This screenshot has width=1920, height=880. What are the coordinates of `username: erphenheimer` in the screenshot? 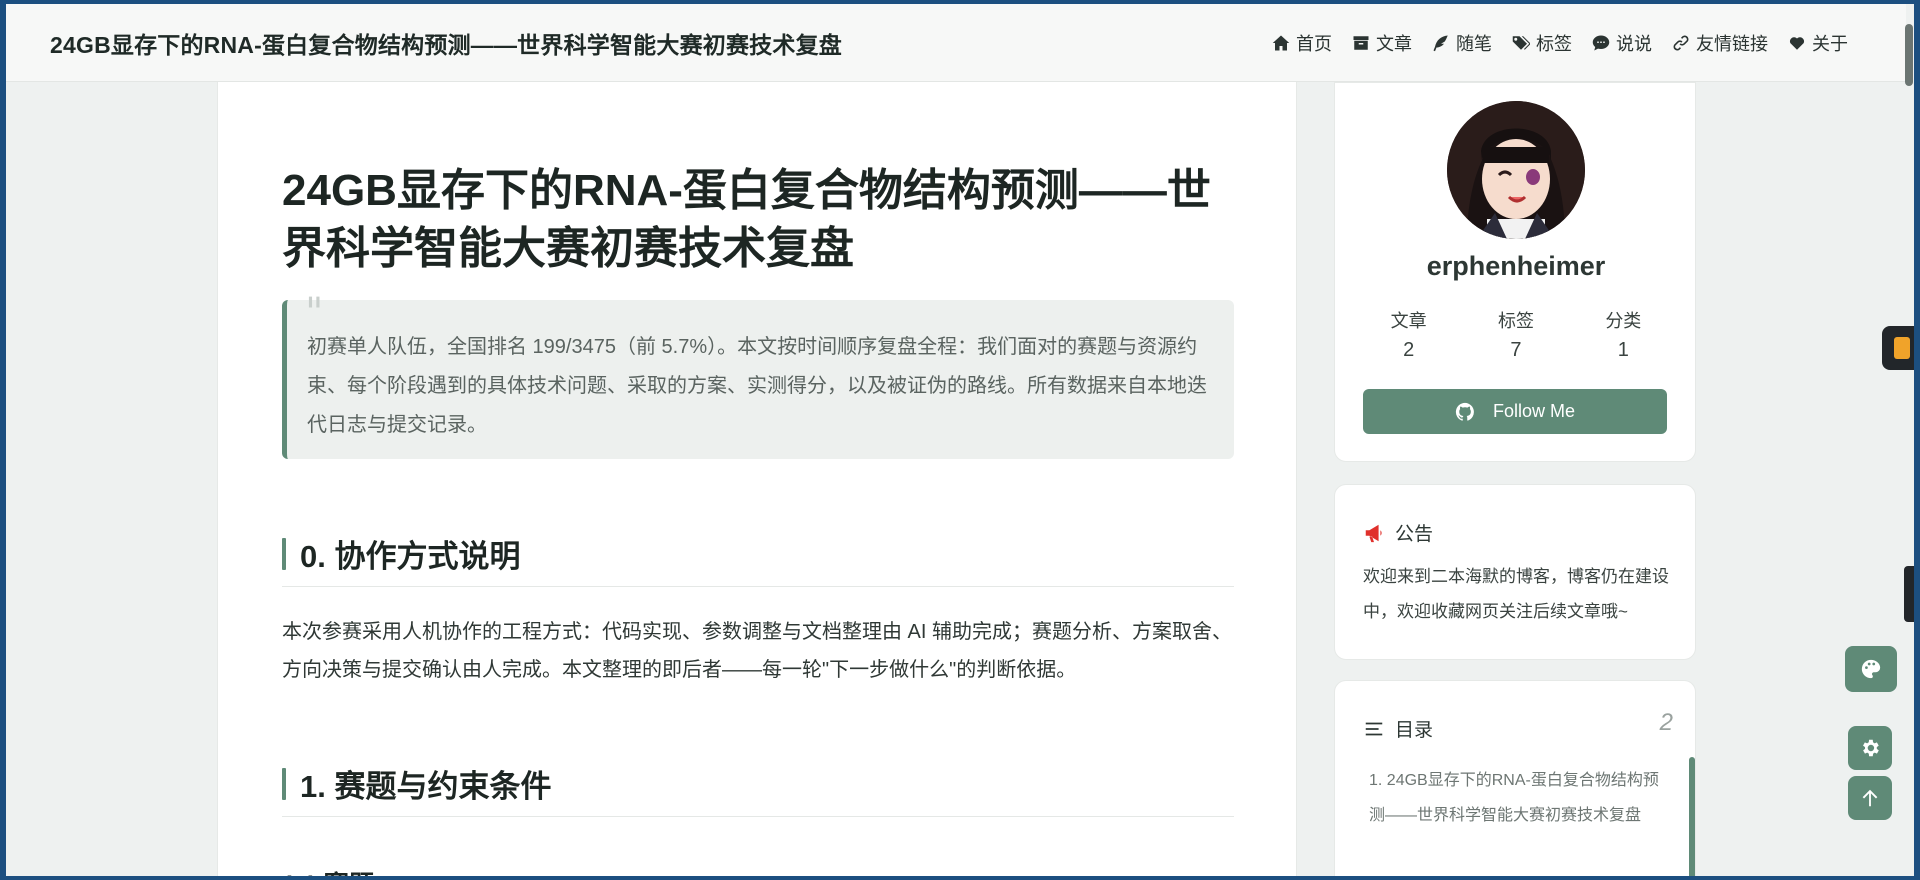 It's located at (1516, 266).